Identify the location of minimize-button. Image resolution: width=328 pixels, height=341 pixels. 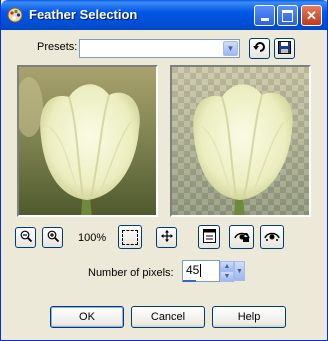
(264, 15).